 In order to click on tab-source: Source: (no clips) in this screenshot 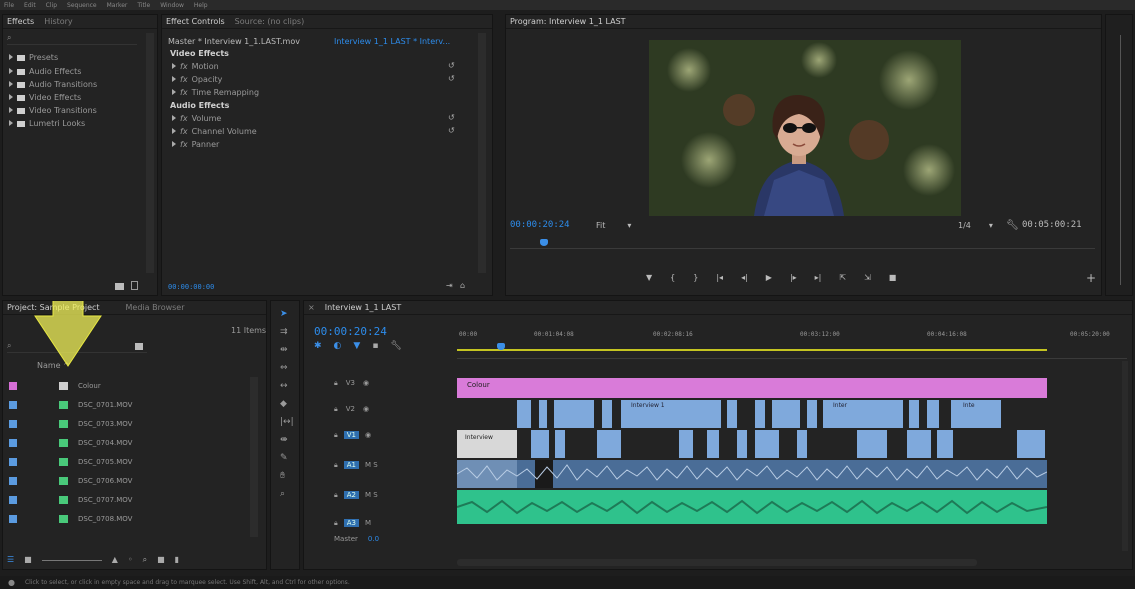, I will do `click(270, 21)`.